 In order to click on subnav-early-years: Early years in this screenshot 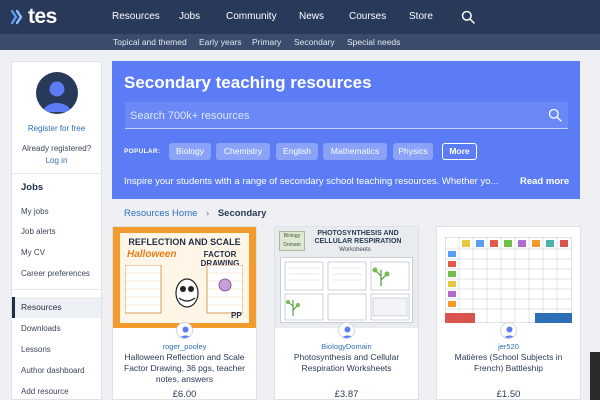, I will do `click(220, 42)`.